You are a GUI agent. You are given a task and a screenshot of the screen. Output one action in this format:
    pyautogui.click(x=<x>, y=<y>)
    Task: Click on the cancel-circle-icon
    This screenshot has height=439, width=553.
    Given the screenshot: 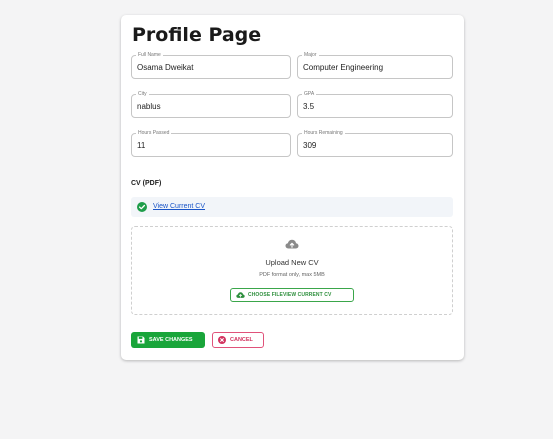 What is the action you would take?
    pyautogui.click(x=222, y=340)
    